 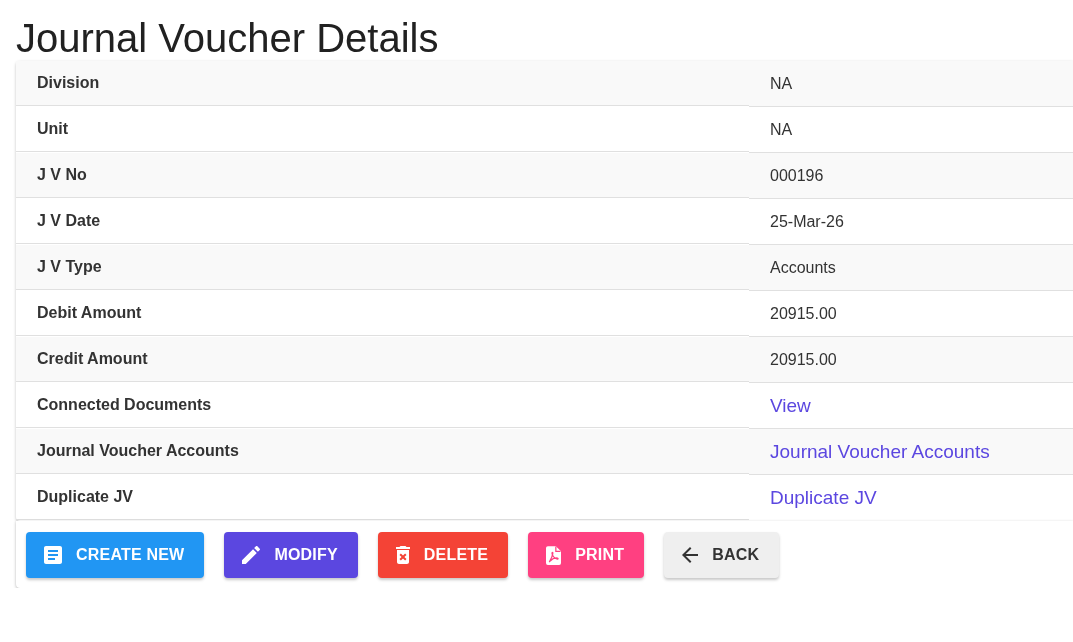 I want to click on field-label: J V No, so click(x=62, y=175).